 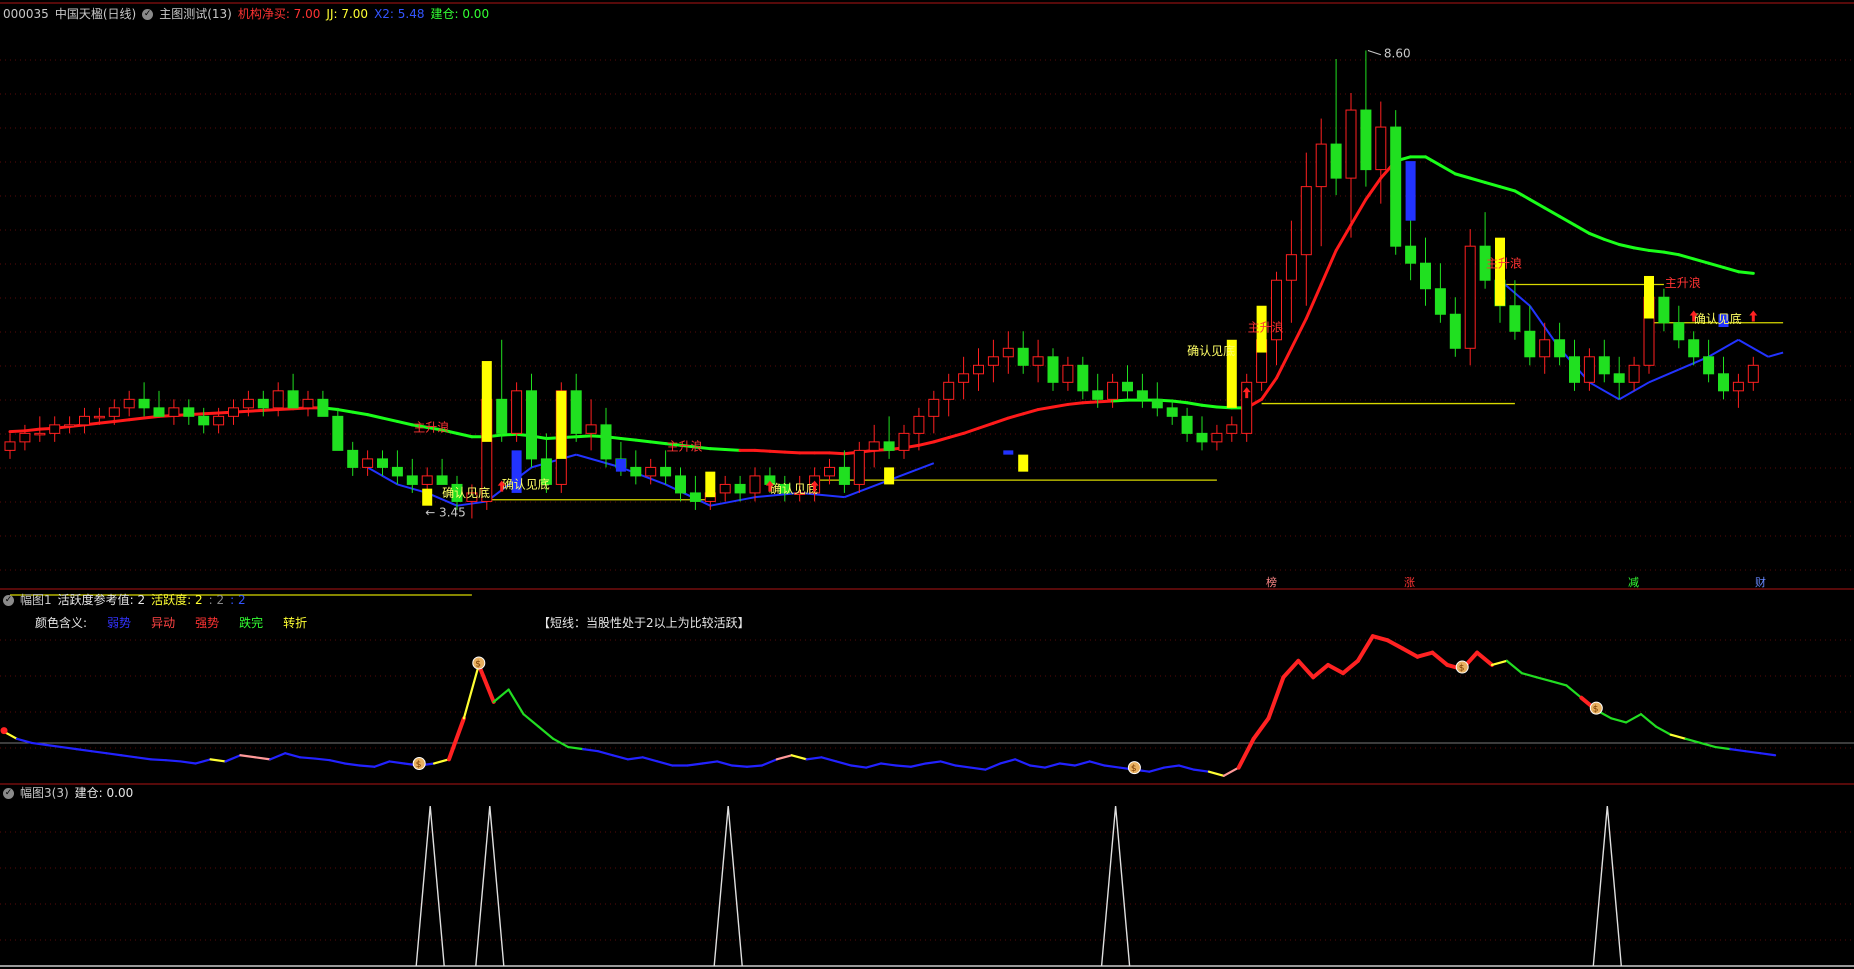 What do you see at coordinates (644, 623) in the screenshot?
I see `activity-note: 【短线：当股性处于2以上为比较活跃】` at bounding box center [644, 623].